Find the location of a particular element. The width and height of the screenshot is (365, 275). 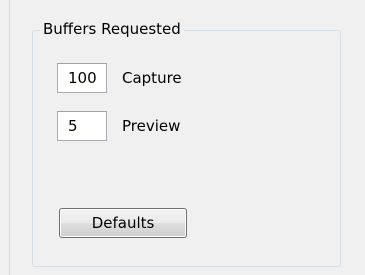

capture-buffers-input is located at coordinates (82, 78).